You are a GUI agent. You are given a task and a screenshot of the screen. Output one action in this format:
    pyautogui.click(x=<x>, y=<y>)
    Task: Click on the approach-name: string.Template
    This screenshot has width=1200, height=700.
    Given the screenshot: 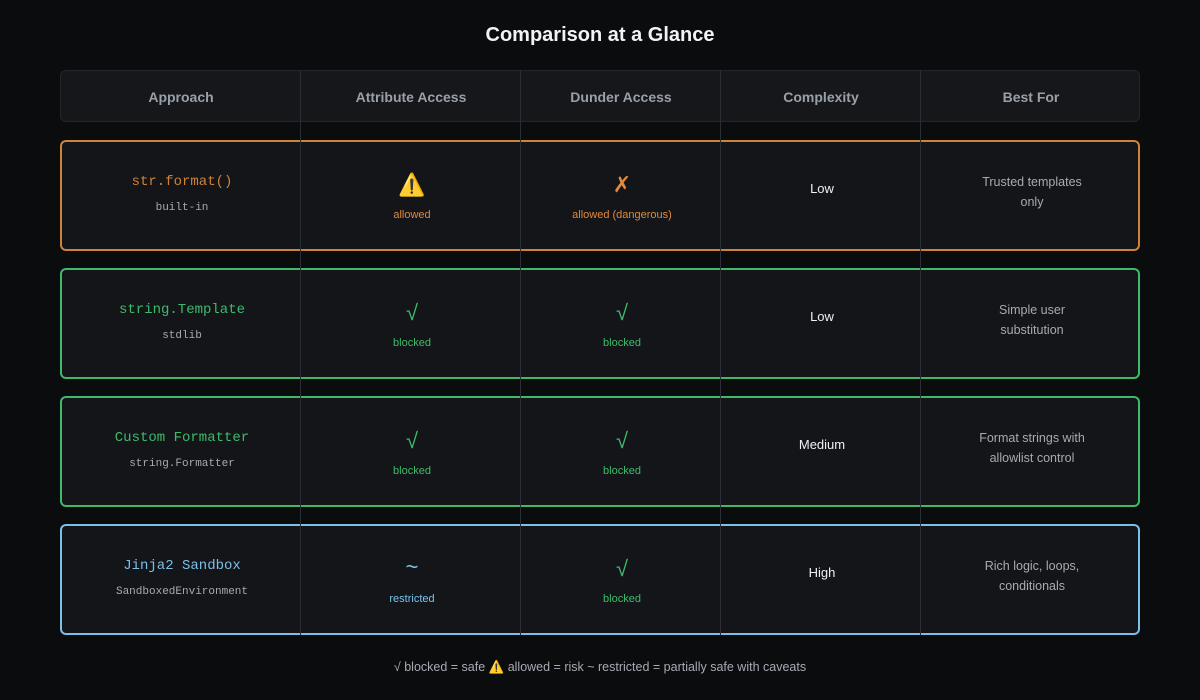 What is the action you would take?
    pyautogui.click(x=182, y=310)
    